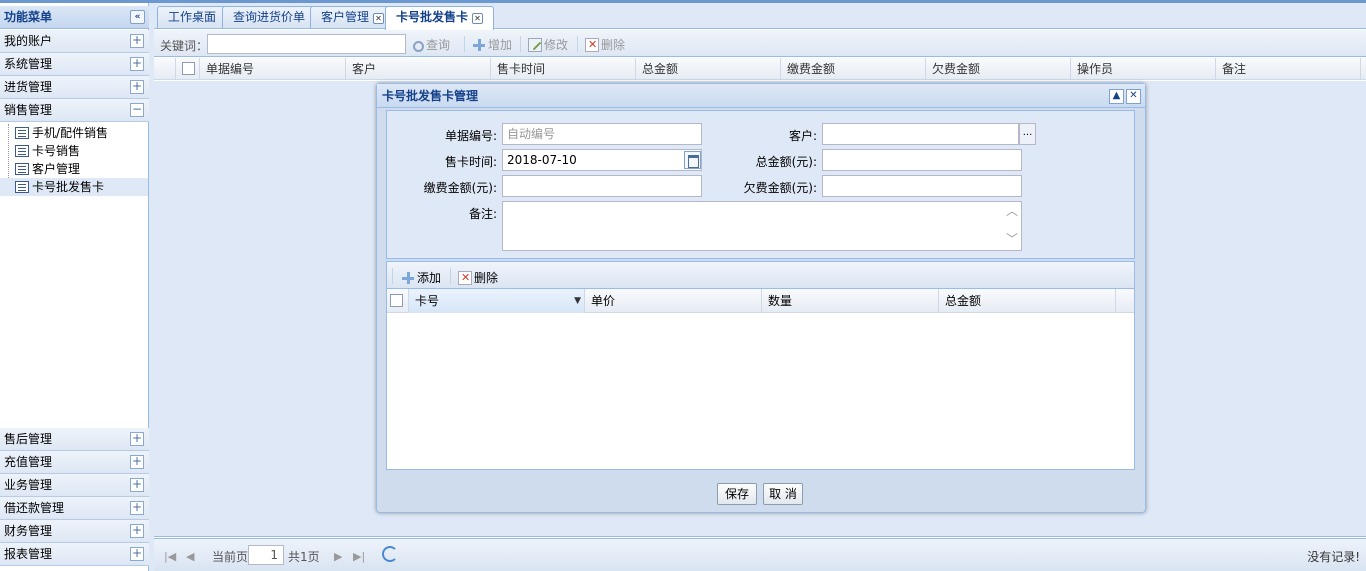 This screenshot has height=571, width=1366. What do you see at coordinates (431, 44) in the screenshot?
I see `search-button: 查询` at bounding box center [431, 44].